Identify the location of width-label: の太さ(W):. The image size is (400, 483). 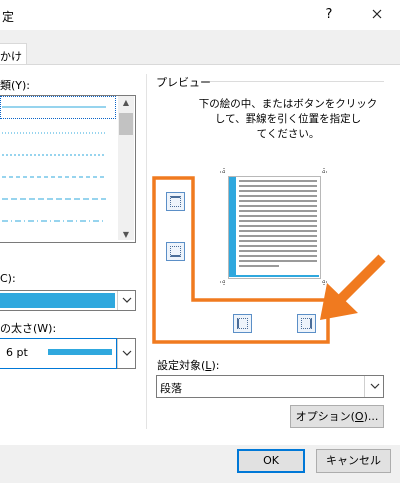
(28, 328).